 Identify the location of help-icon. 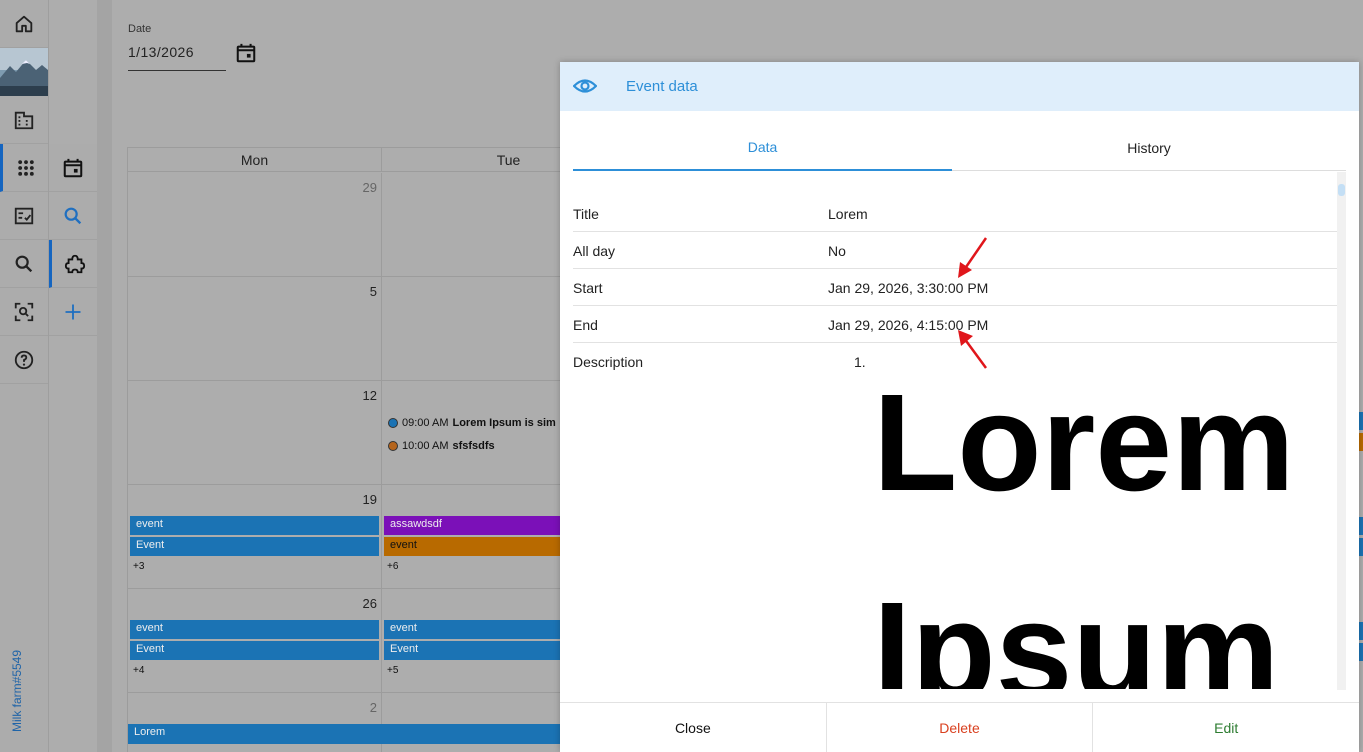
(24, 359).